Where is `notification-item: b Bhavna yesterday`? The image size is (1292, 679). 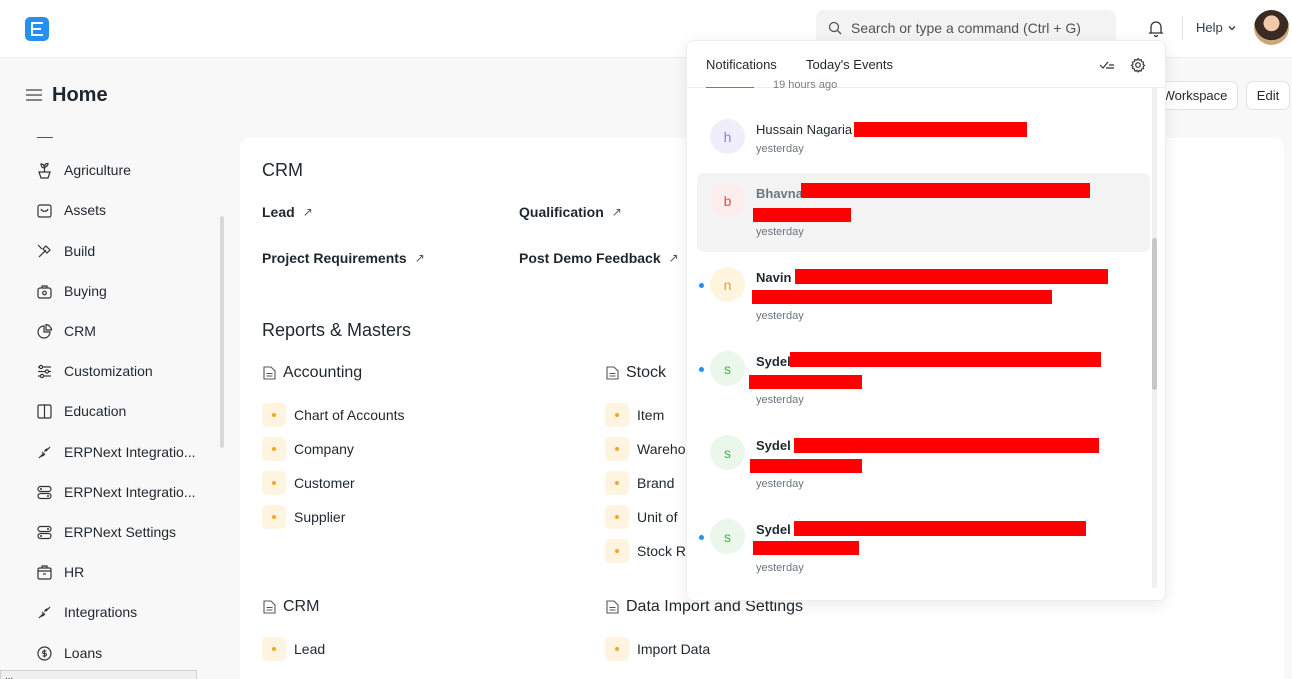 notification-item: b Bhavna yesterday is located at coordinates (923, 212).